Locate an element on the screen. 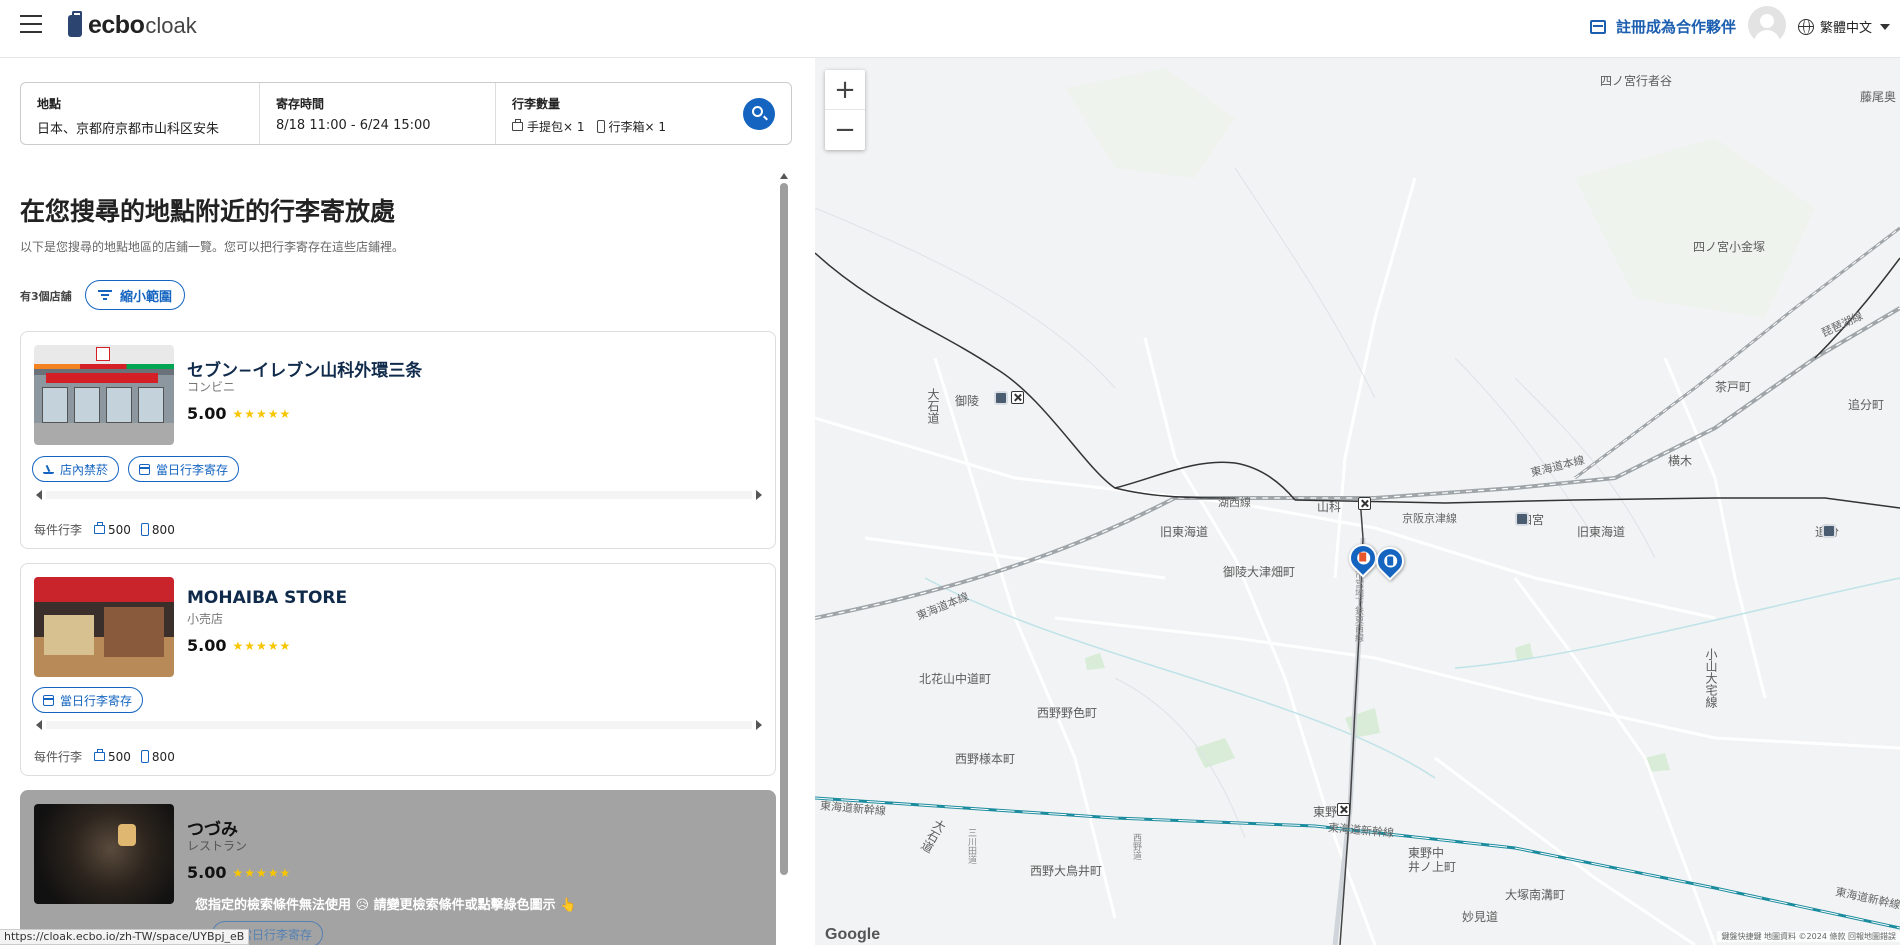 The image size is (1900, 945). convenience-store-icon is located at coordinates (1363, 557).